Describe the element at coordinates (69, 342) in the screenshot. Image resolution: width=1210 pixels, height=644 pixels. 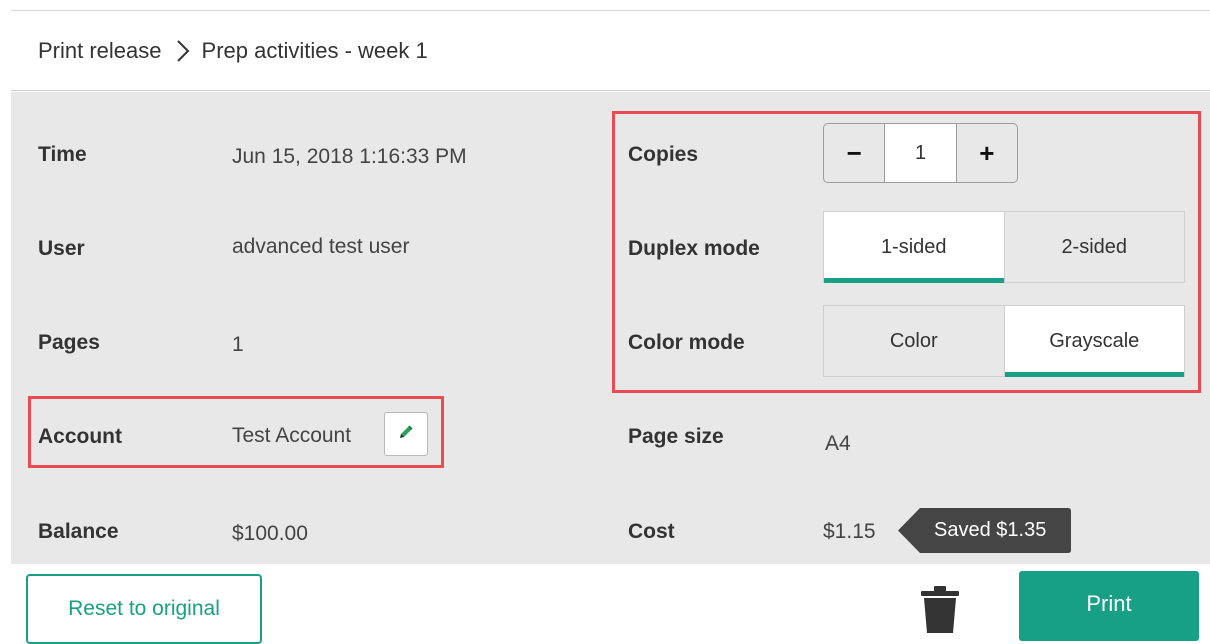
I see `pages-label: Pages` at that location.